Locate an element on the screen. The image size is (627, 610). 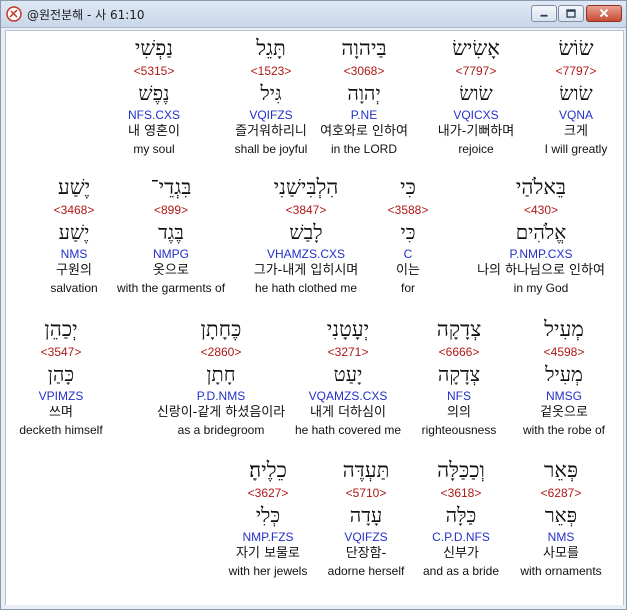
korean-gloss: 신랑이-같게 하셨음이라 is located at coordinates (221, 412).